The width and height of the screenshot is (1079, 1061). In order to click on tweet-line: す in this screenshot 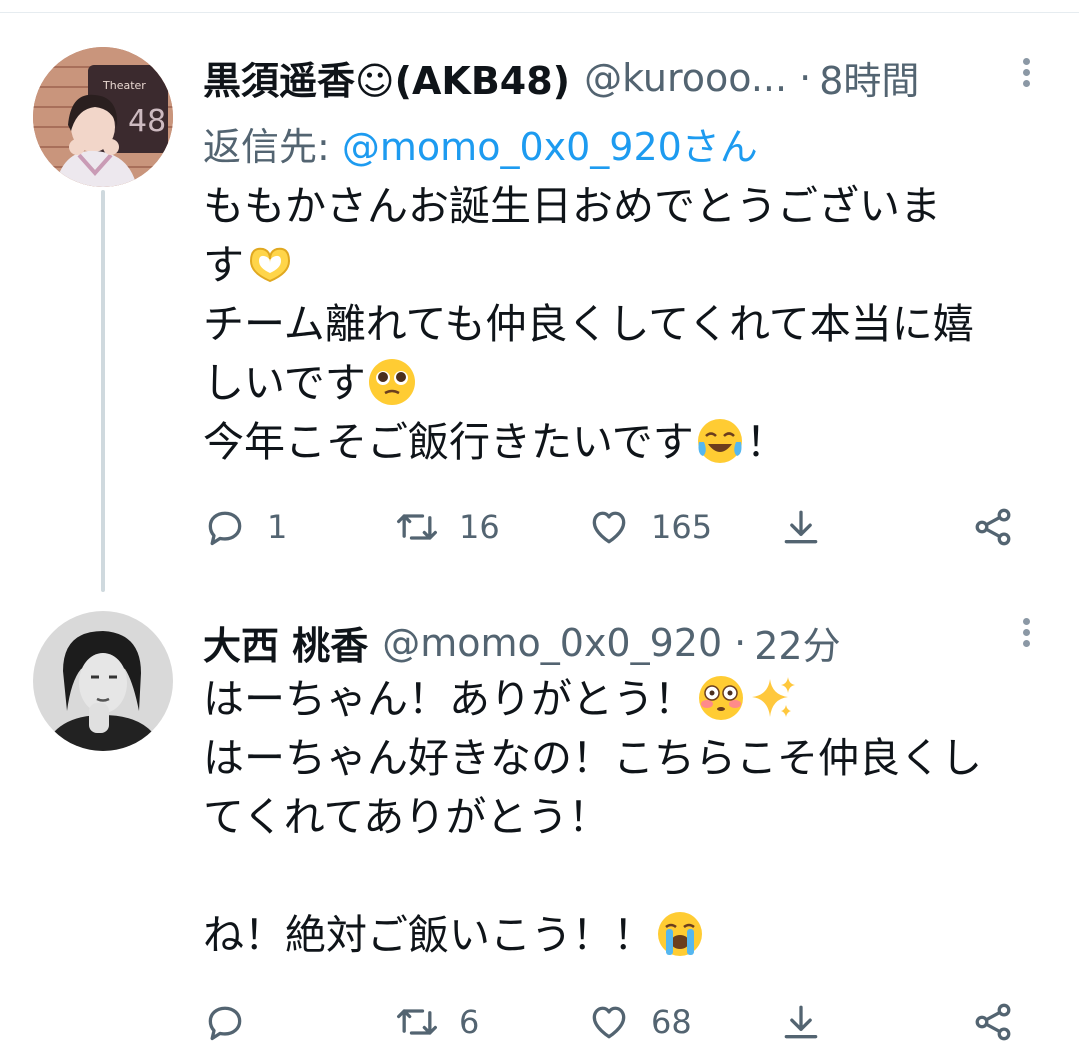, I will do `click(223, 265)`.